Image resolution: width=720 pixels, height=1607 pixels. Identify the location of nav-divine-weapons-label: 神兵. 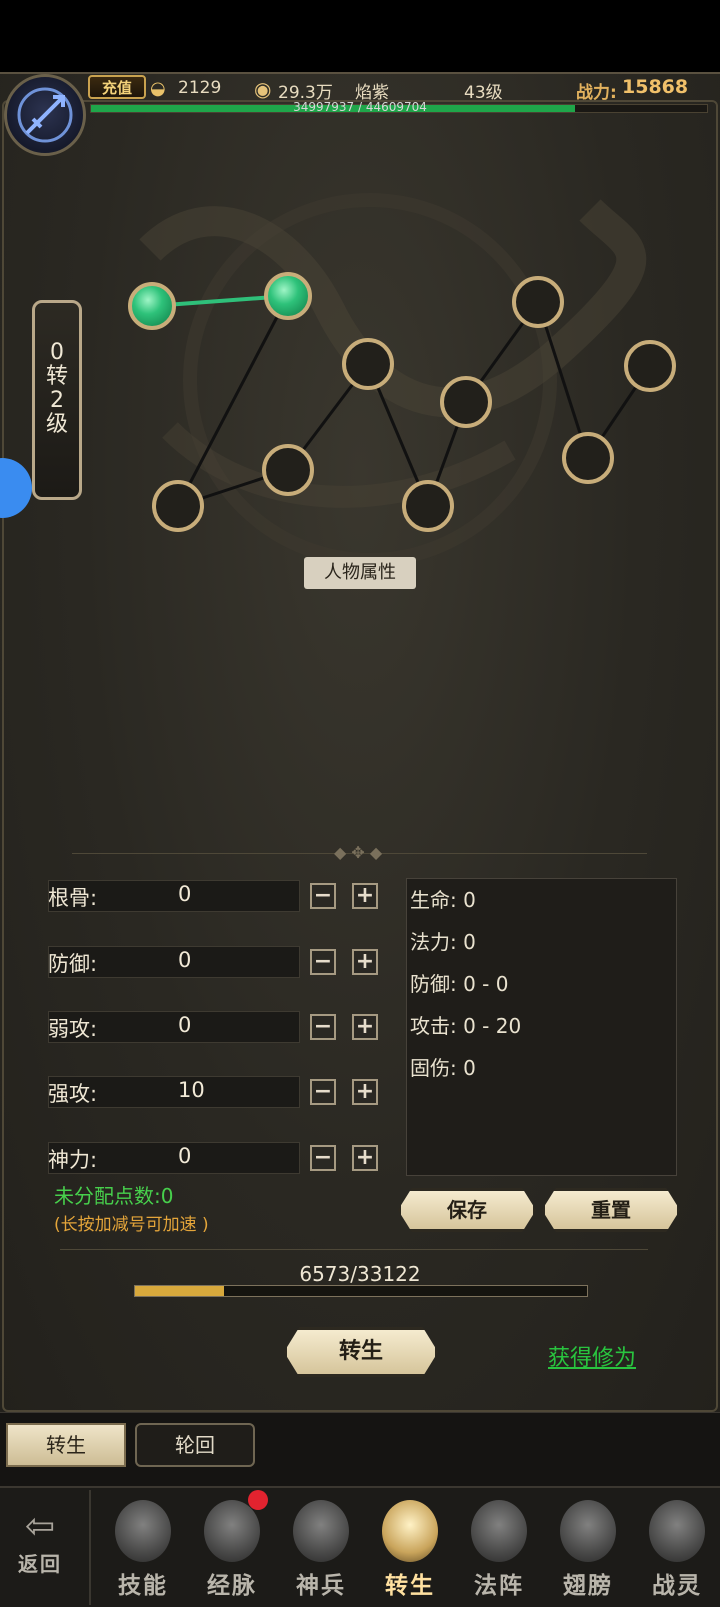
(321, 1586).